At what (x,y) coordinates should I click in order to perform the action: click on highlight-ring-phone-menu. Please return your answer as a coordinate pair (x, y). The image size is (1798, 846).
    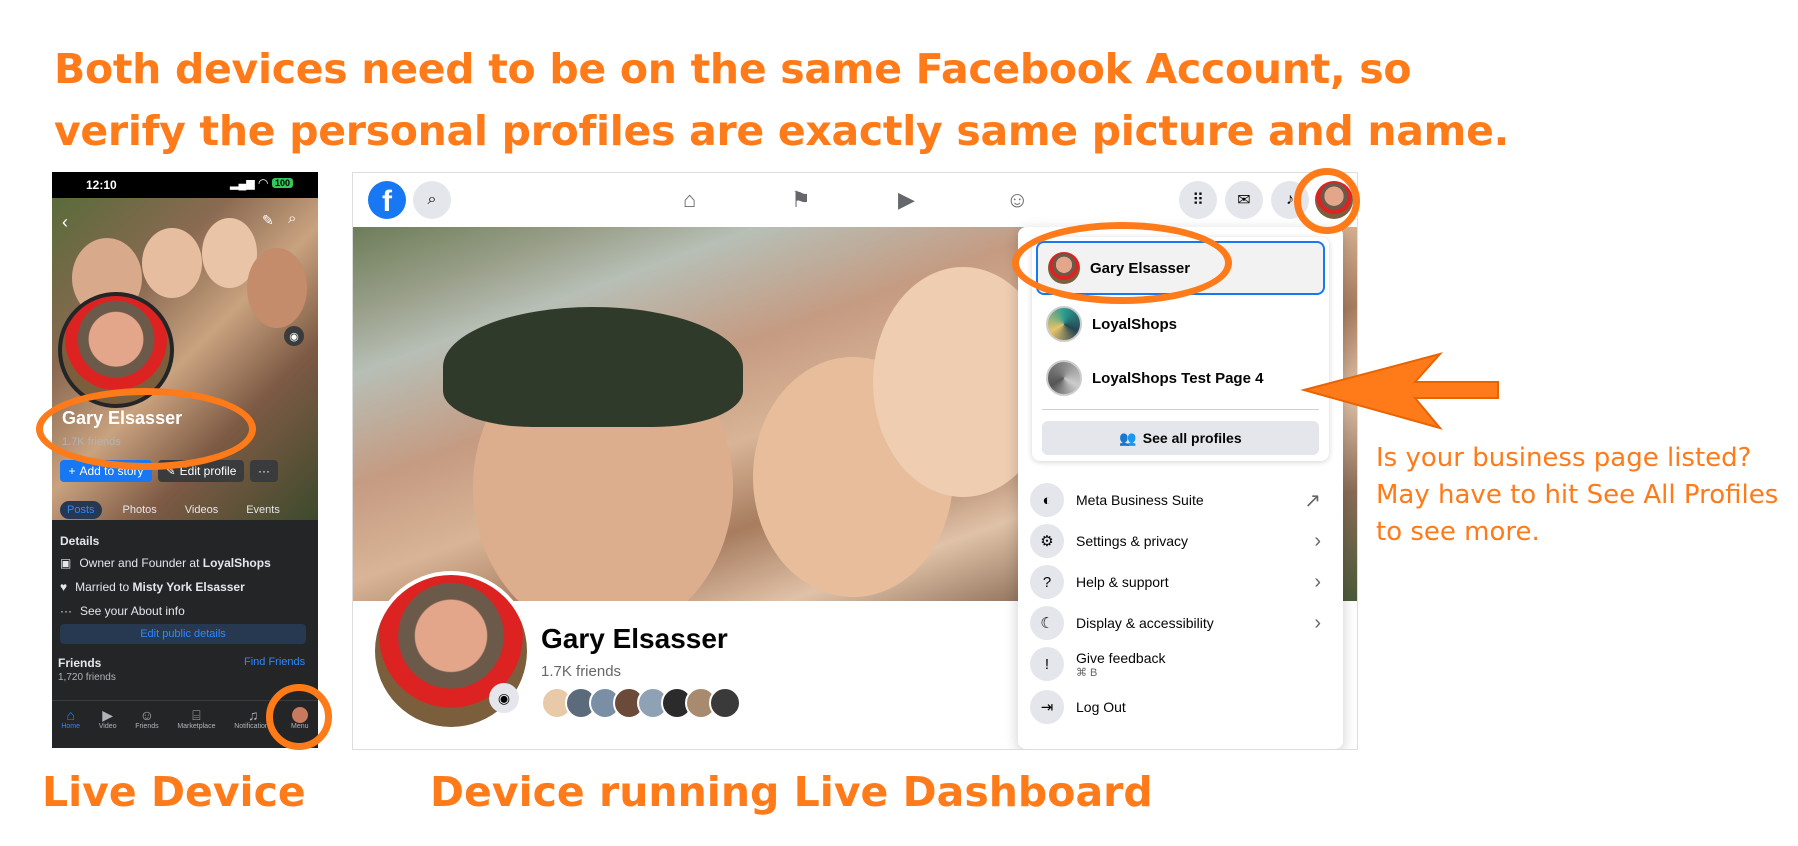
    Looking at the image, I should click on (299, 717).